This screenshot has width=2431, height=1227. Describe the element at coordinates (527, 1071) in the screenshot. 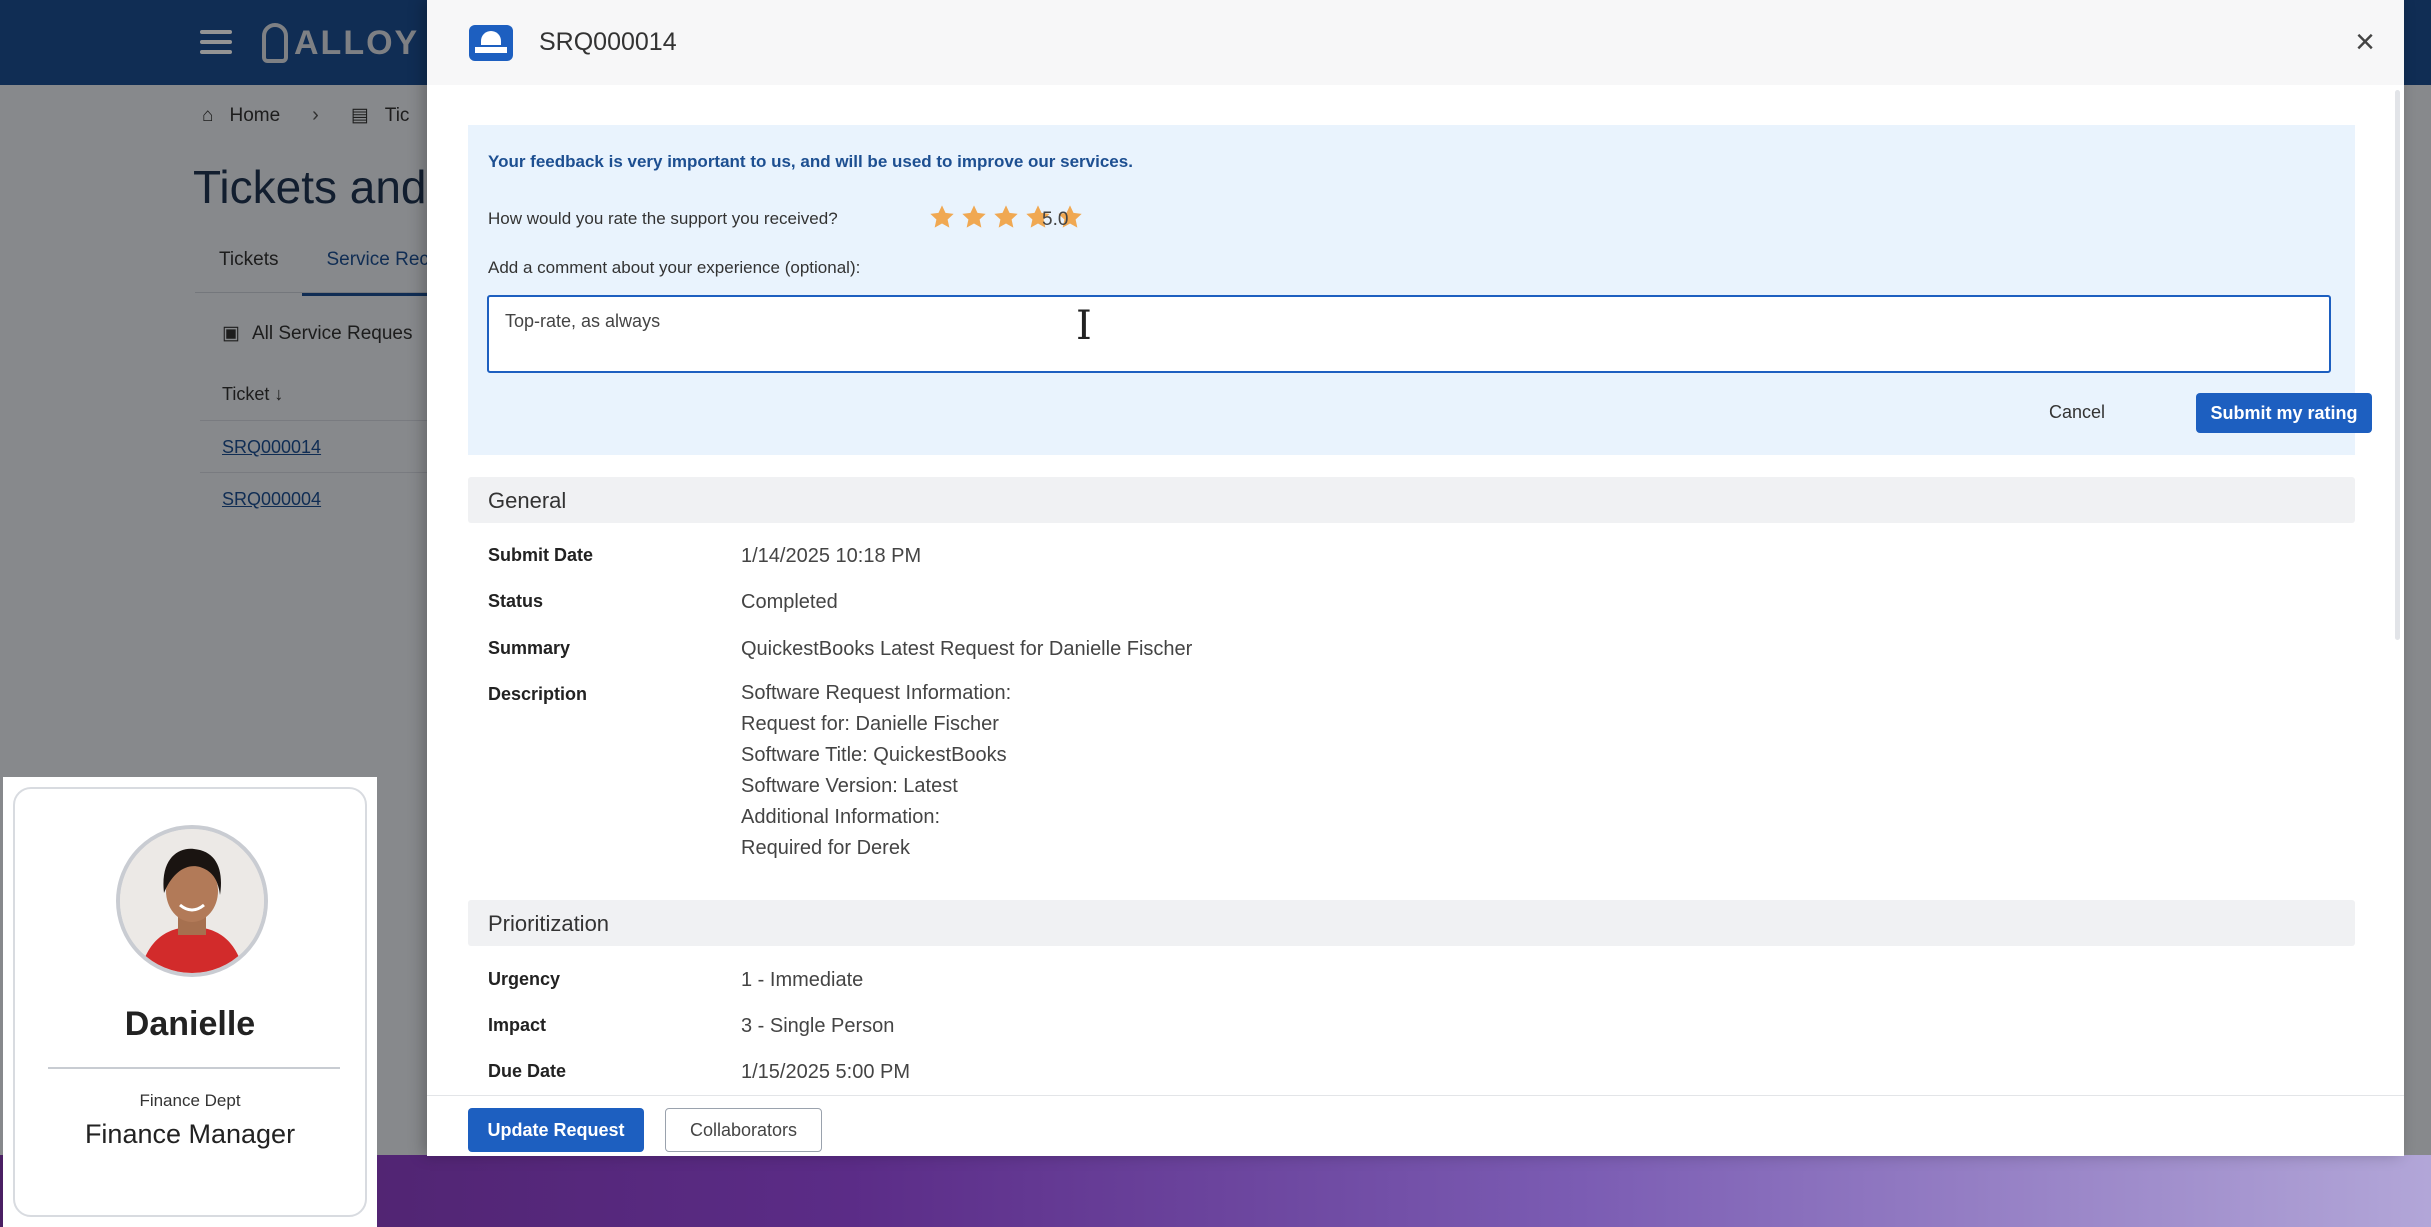

I see `due-date-label: Due Date` at that location.